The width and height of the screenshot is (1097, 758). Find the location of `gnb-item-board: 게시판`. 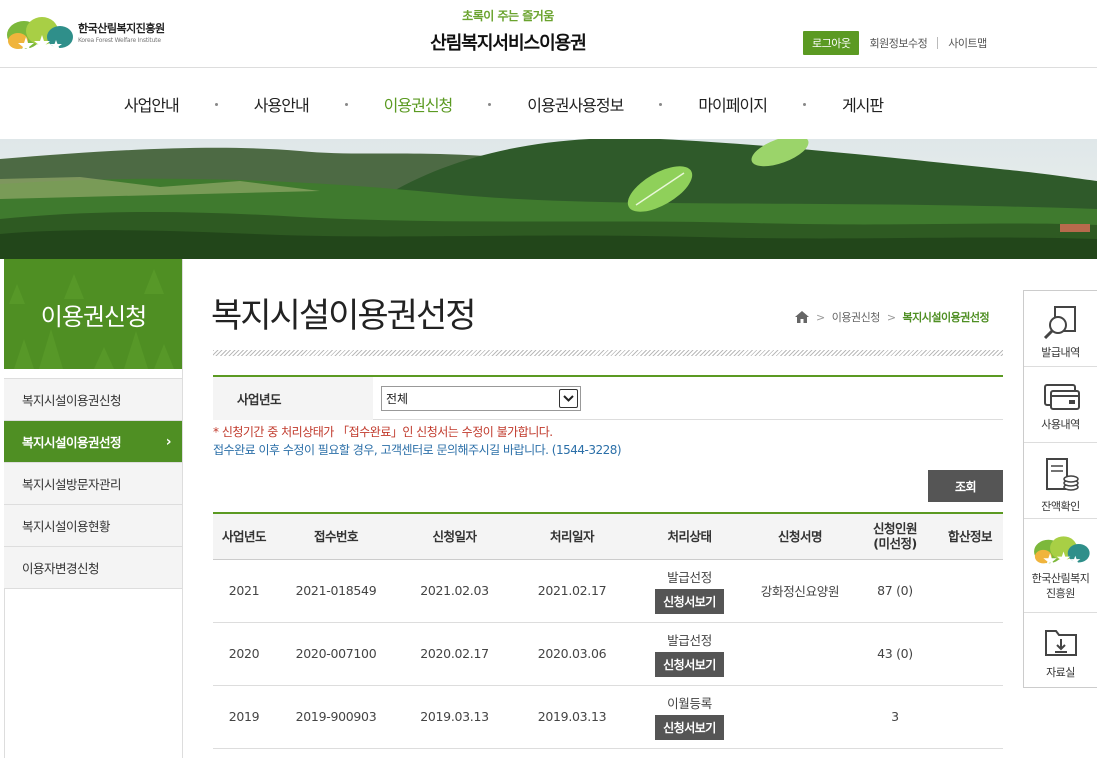

gnb-item-board: 게시판 is located at coordinates (863, 104).